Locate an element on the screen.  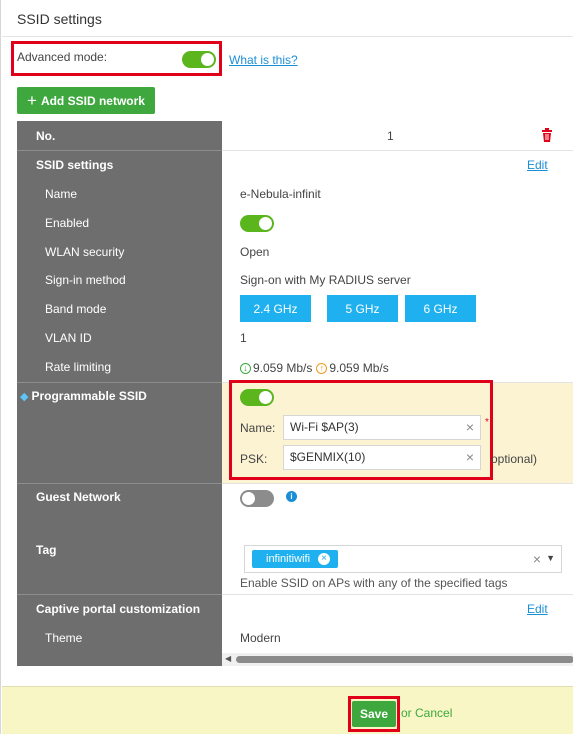
trash-icon is located at coordinates (547, 135).